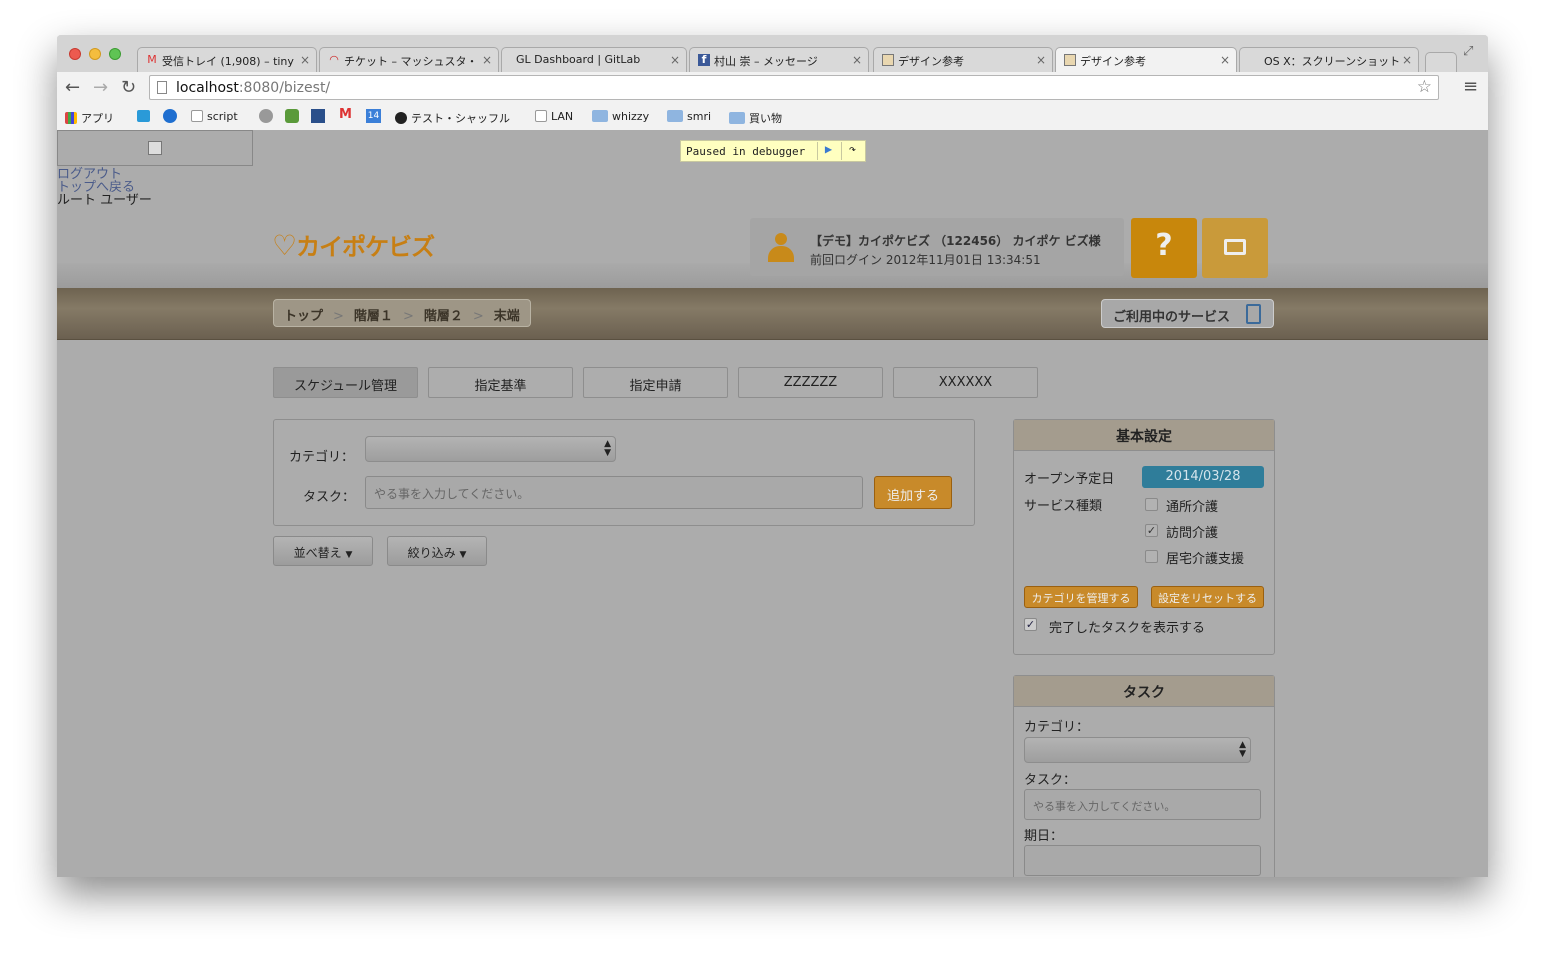 The width and height of the screenshot is (1545, 956). Describe the element at coordinates (155, 148) in the screenshot. I see `broken-image` at that location.